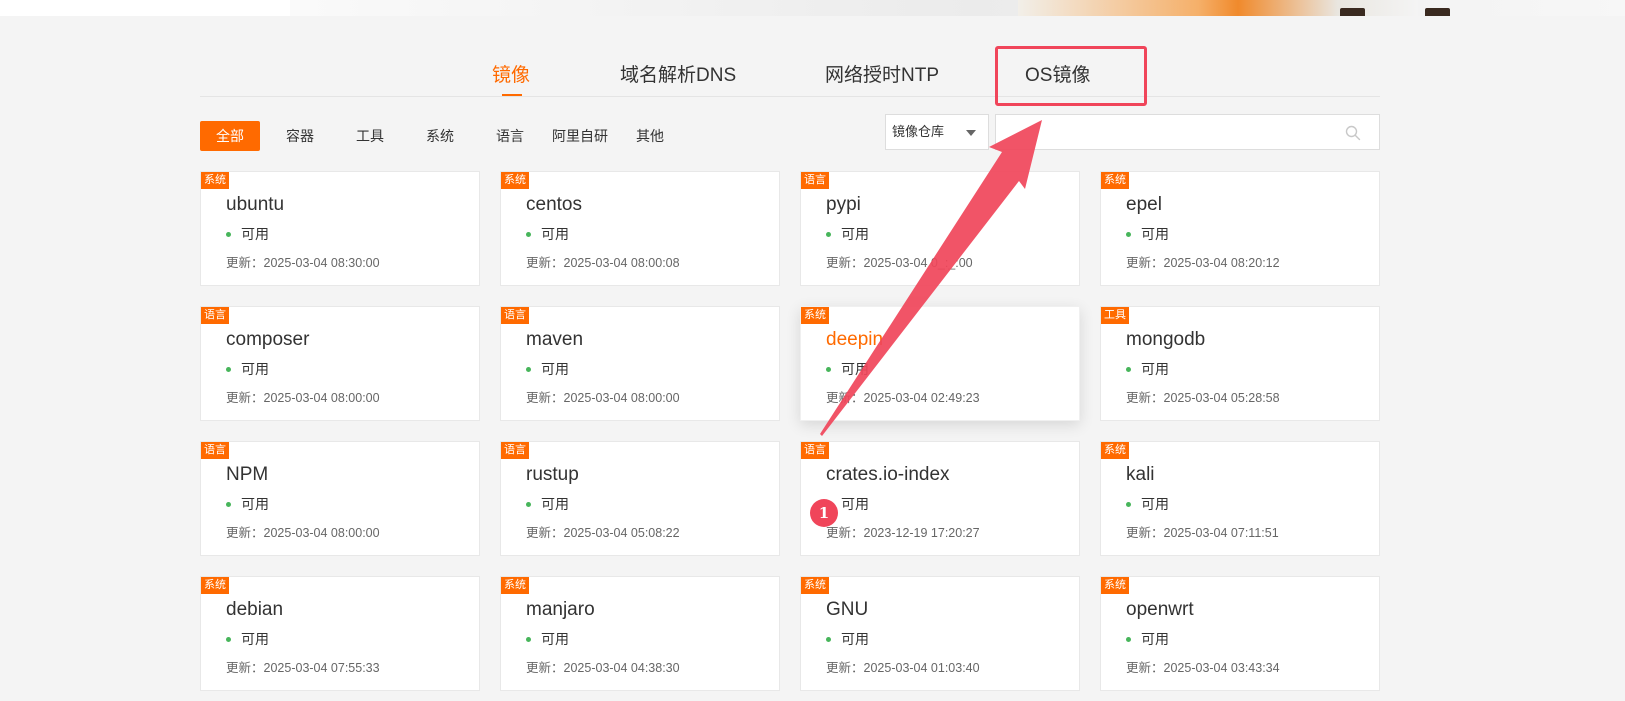 The image size is (1625, 701). Describe the element at coordinates (882, 73) in the screenshot. I see `tab-ntp: 网络授时NTP` at that location.